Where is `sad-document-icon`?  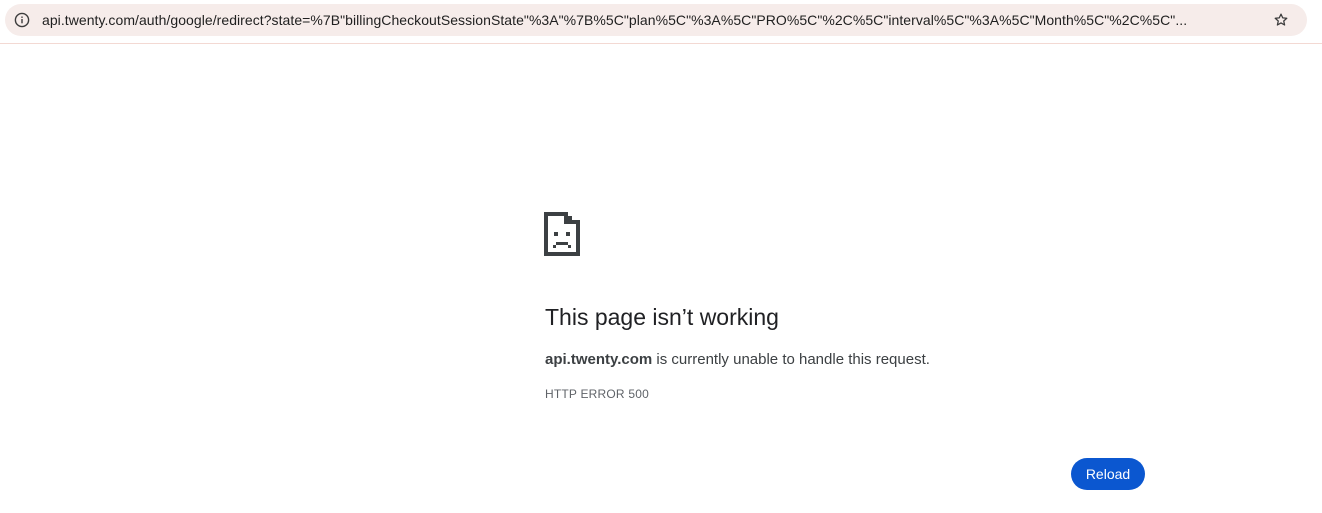
sad-document-icon is located at coordinates (562, 234).